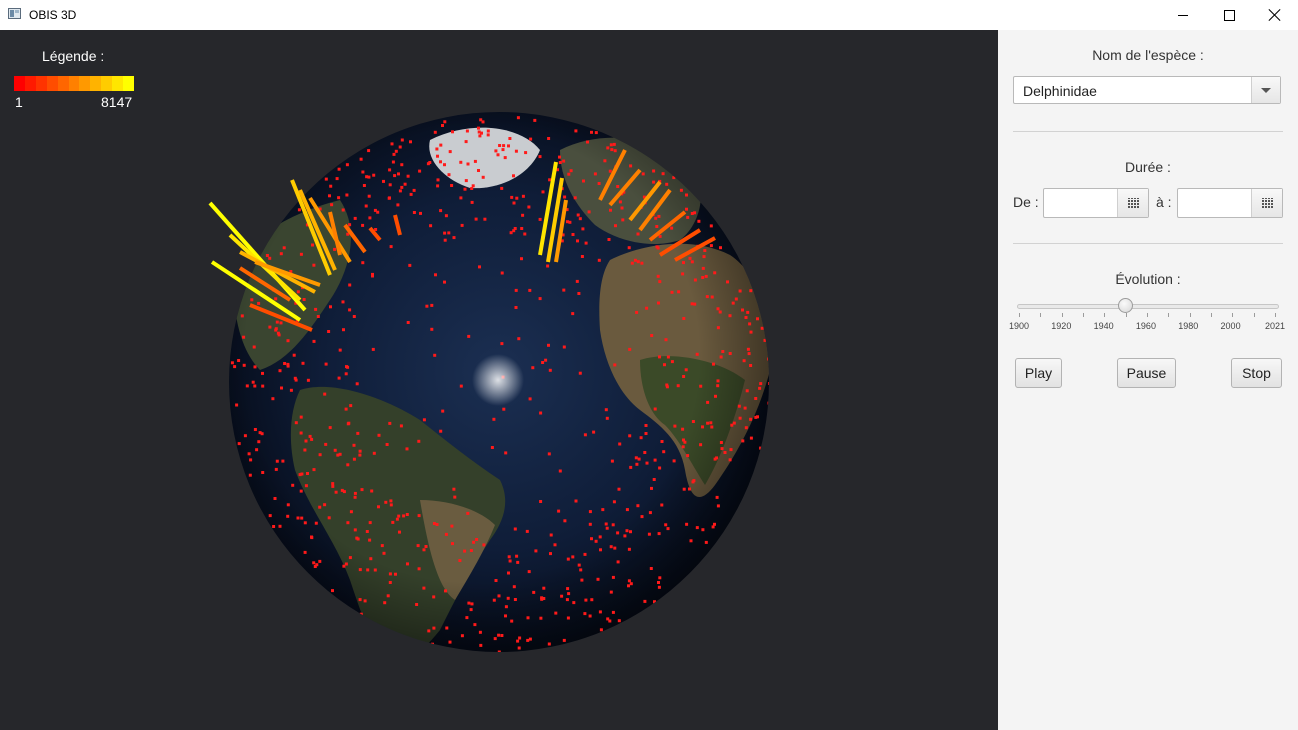 The height and width of the screenshot is (730, 1298). What do you see at coordinates (1230, 203) in the screenshot?
I see `to-date-picker` at bounding box center [1230, 203].